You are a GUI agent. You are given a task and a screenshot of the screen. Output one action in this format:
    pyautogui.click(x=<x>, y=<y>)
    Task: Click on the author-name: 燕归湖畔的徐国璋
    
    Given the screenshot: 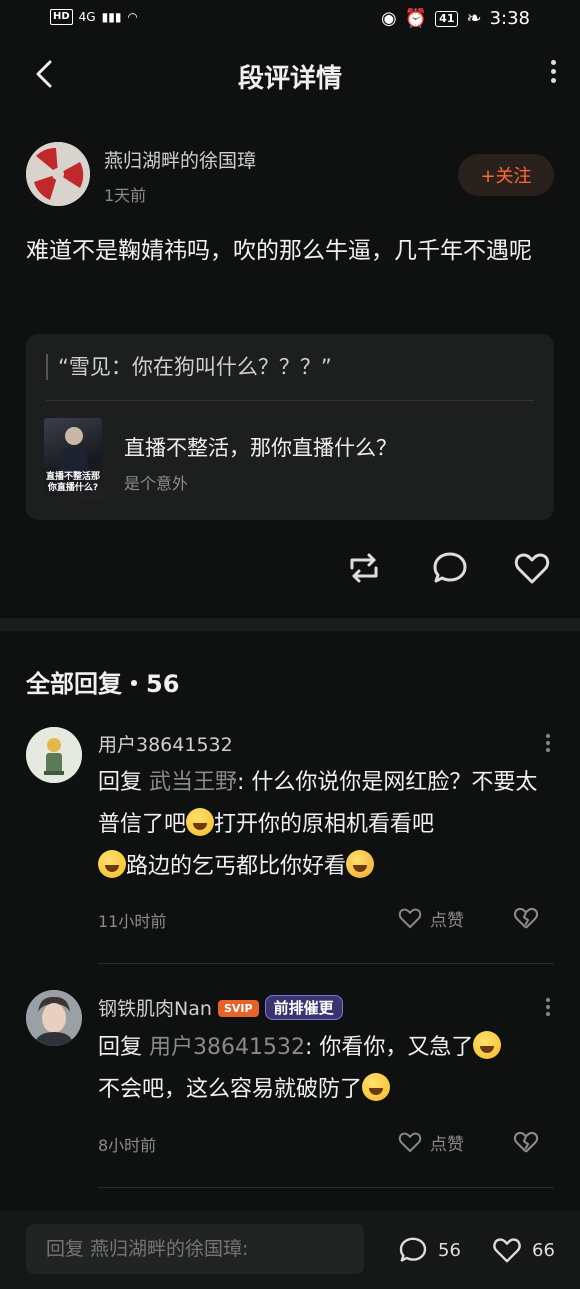 What is the action you would take?
    pyautogui.click(x=180, y=159)
    